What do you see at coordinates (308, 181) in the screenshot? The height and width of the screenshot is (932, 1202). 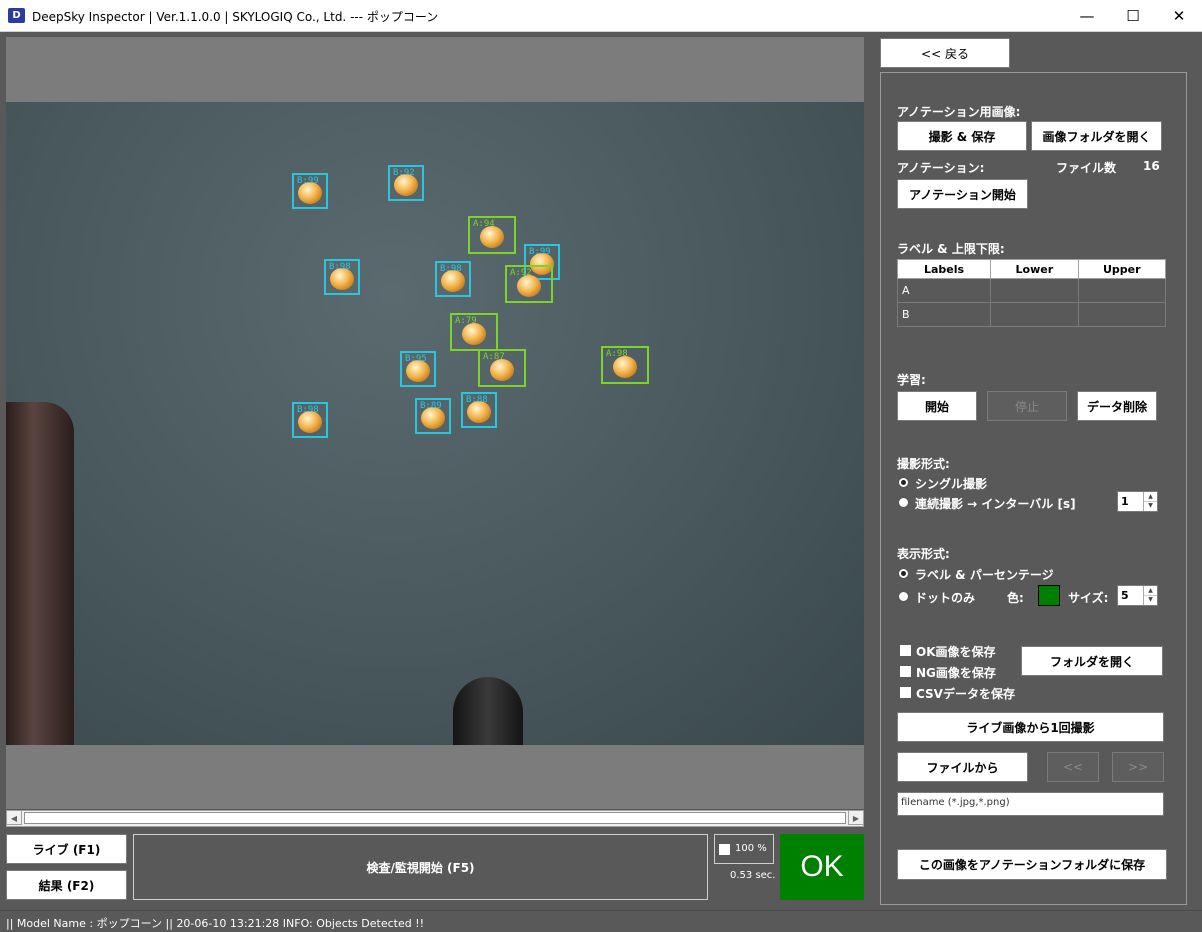 I see `detection-label: B:99` at bounding box center [308, 181].